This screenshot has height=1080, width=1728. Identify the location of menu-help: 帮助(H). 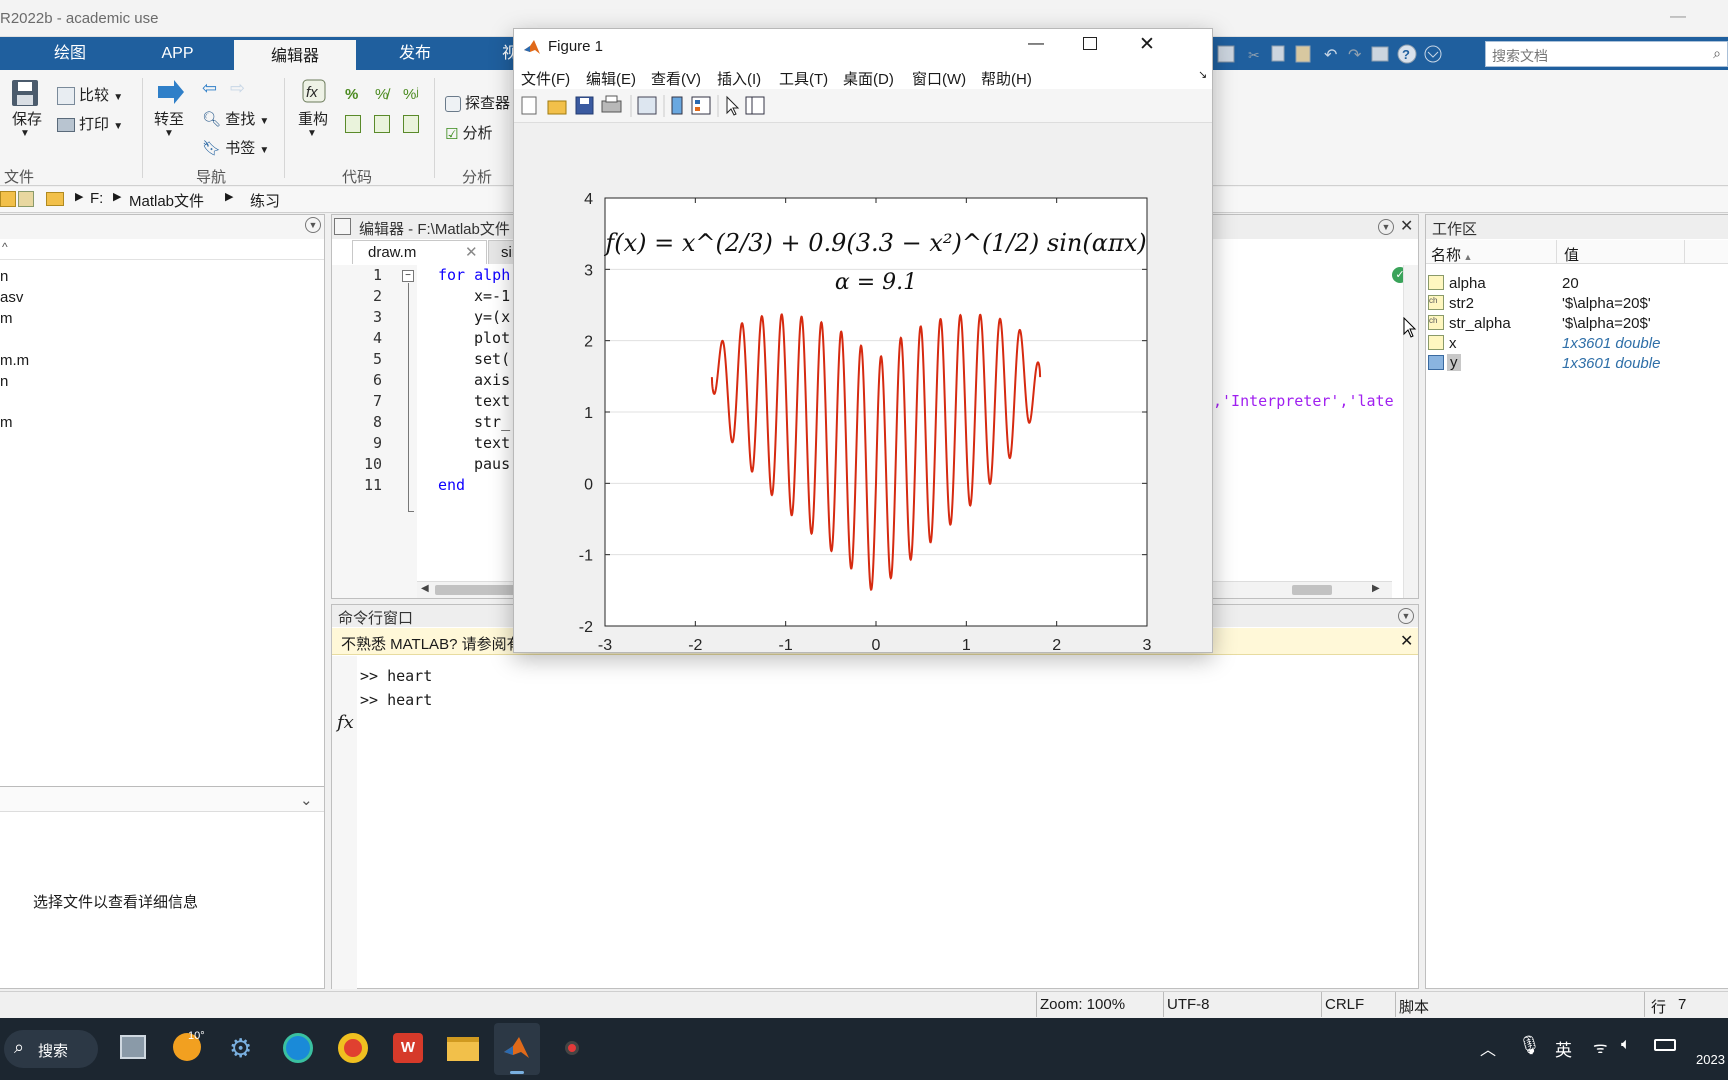
(1006, 78).